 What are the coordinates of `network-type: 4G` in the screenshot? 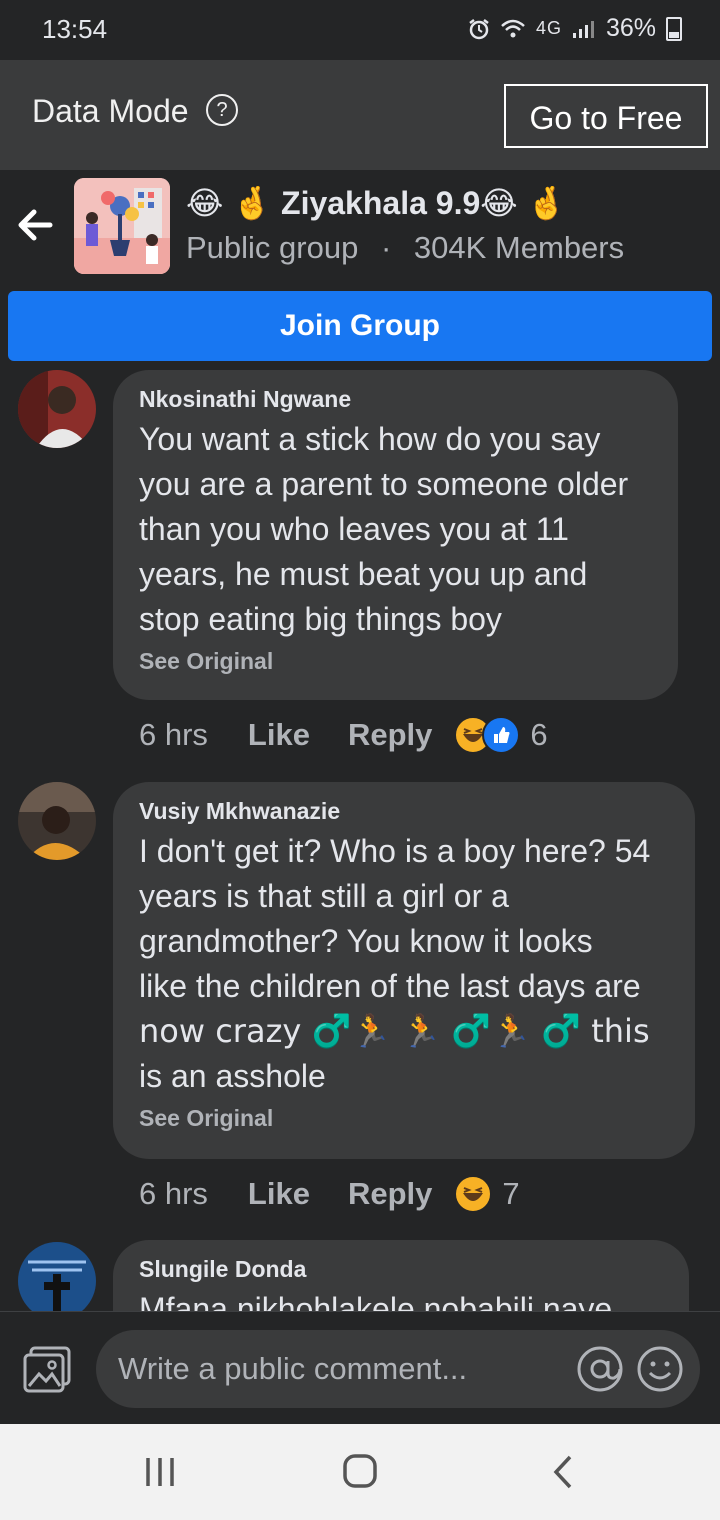 It's located at (548, 28).